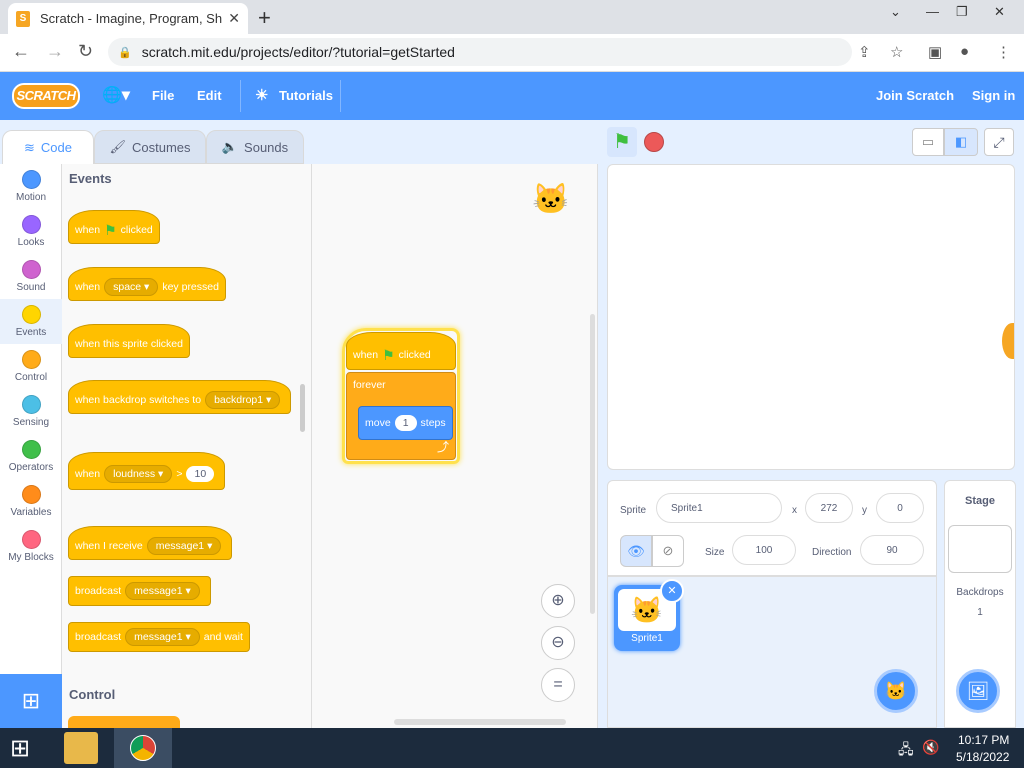  Describe the element at coordinates (306, 95) in the screenshot. I see `tutorials-menu: Tutorials` at that location.